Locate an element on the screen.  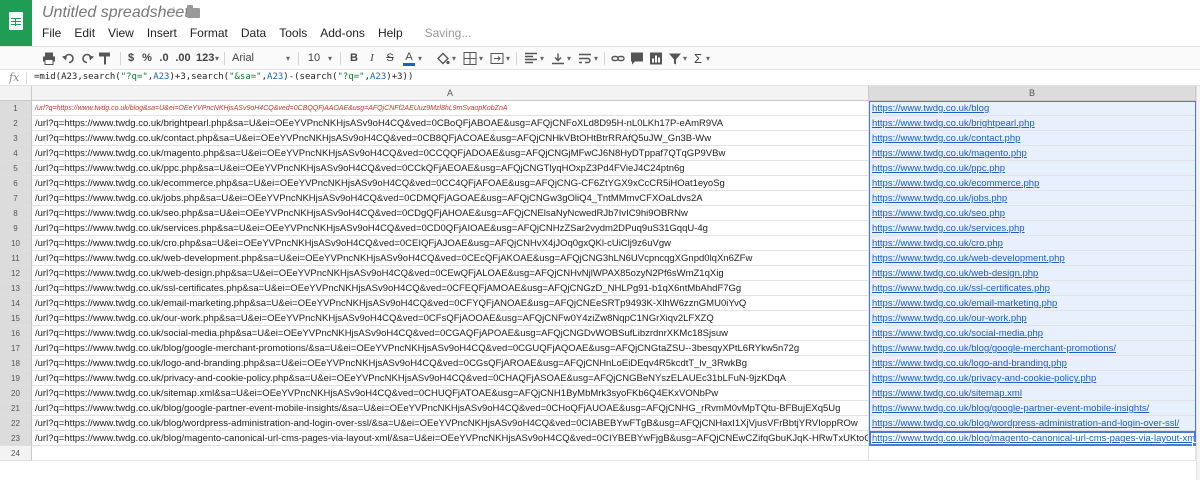
menu-help: Help is located at coordinates (390, 34).